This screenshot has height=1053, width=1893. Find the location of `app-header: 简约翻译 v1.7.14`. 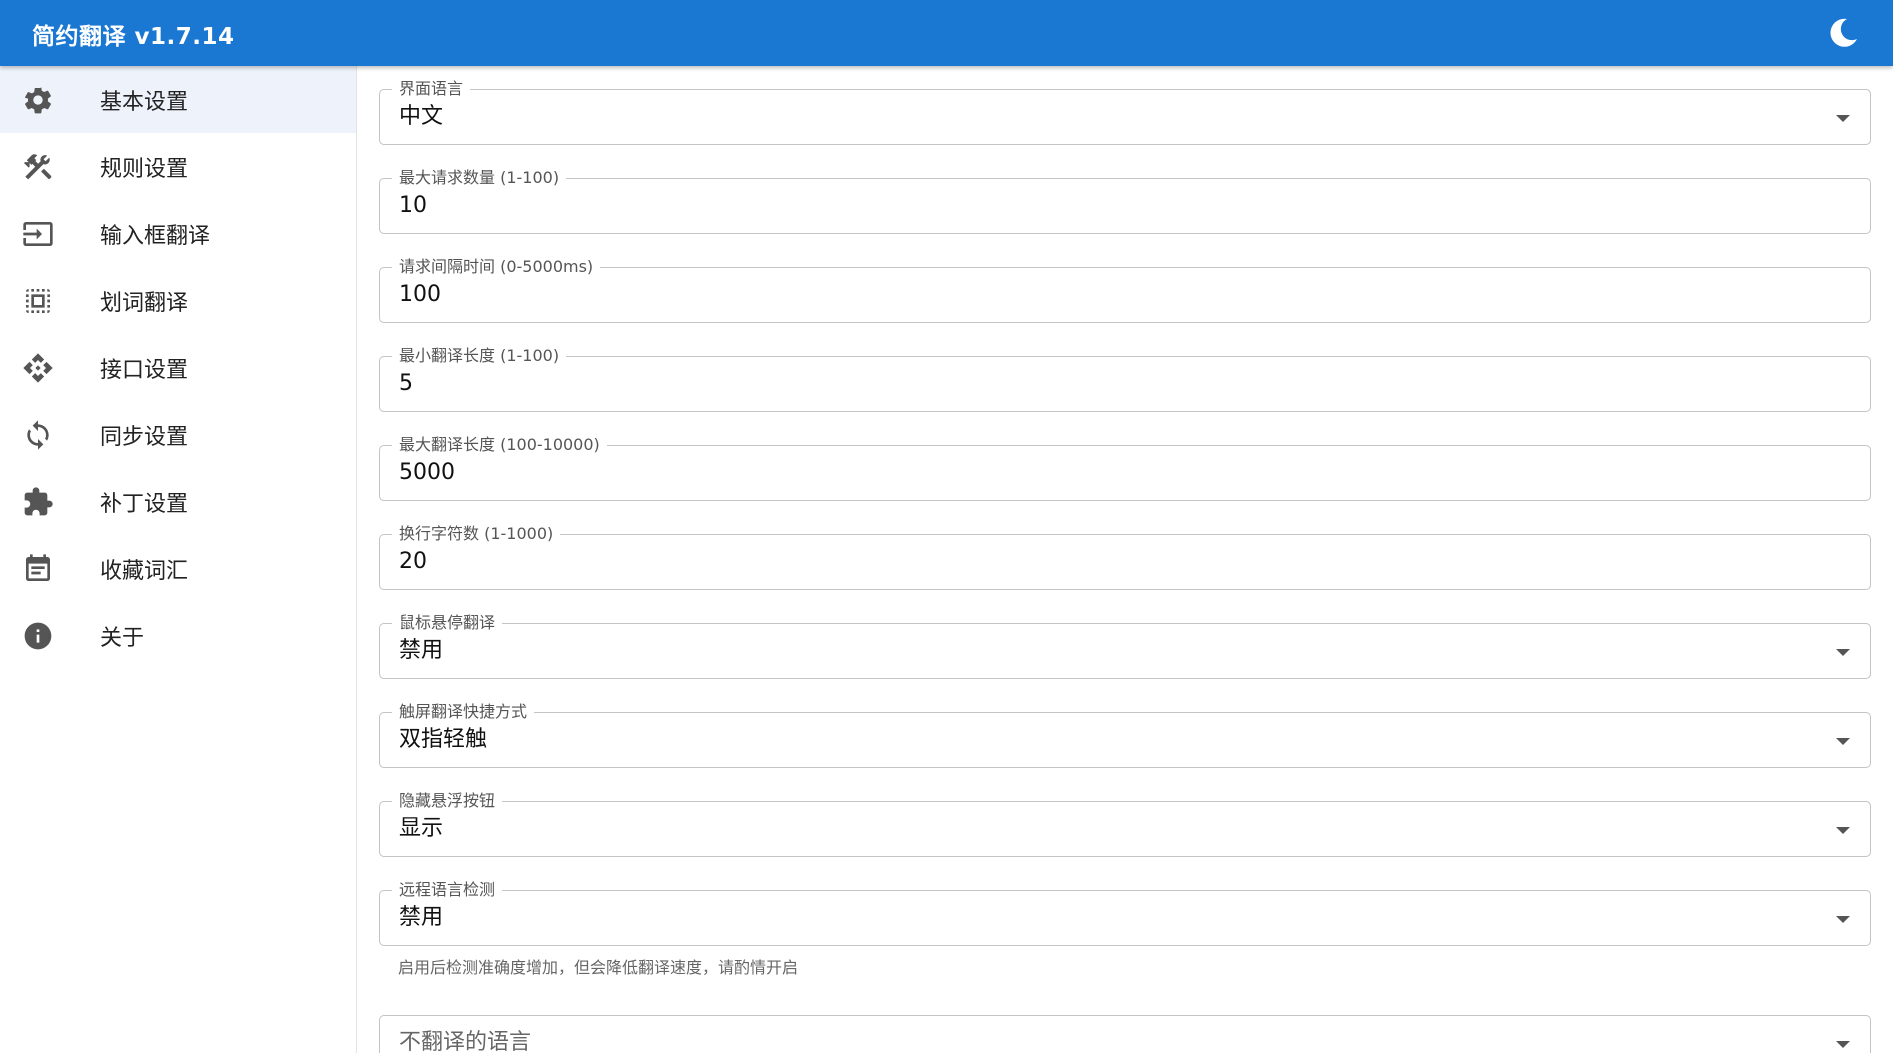

app-header: 简约翻译 v1.7.14 is located at coordinates (946, 33).